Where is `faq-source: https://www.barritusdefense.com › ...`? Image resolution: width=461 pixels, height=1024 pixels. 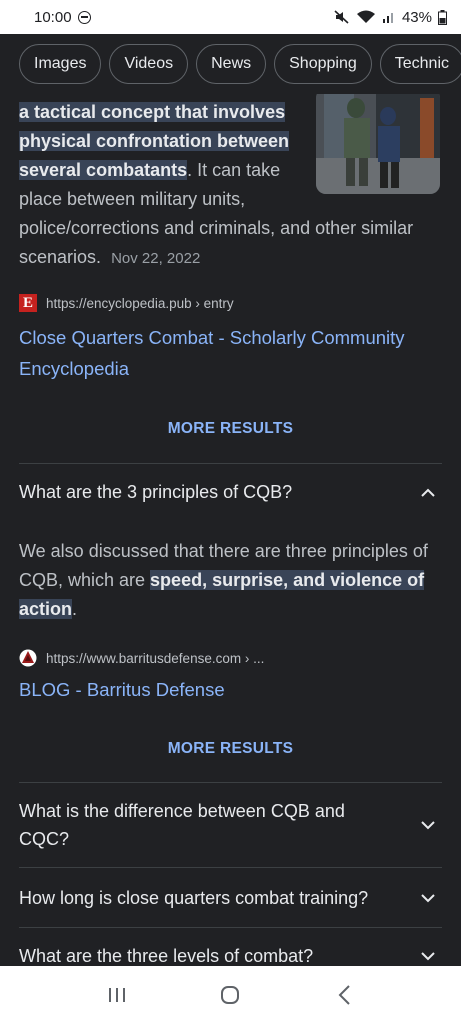
faq-source: https://www.barritusdefense.com › ... is located at coordinates (141, 658).